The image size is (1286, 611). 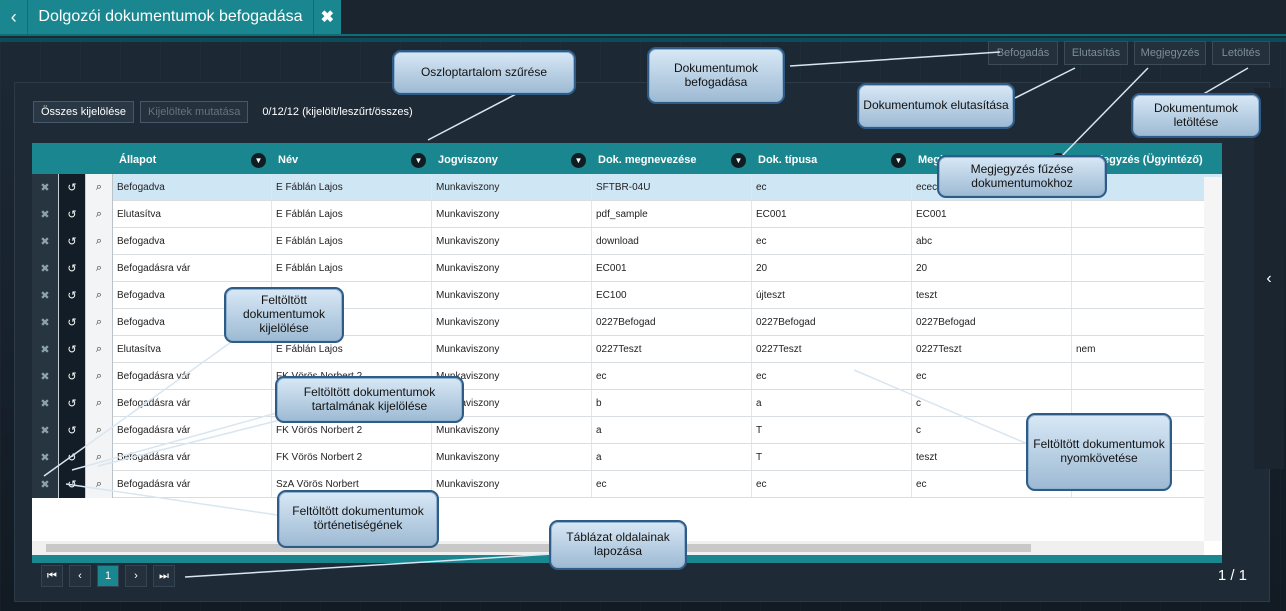 I want to click on note-button: Megjegyzés, so click(x=1170, y=53).